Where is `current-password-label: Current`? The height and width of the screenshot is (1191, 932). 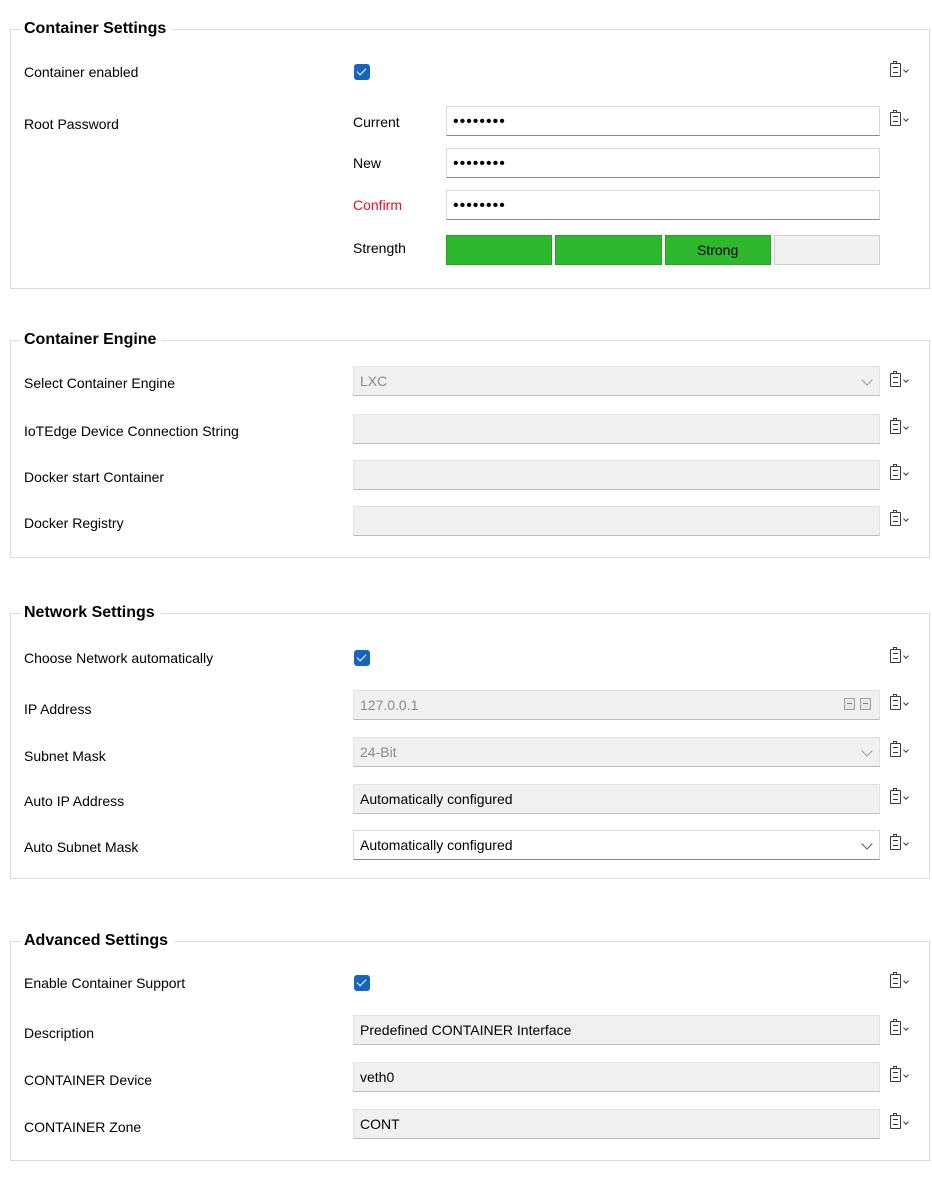 current-password-label: Current is located at coordinates (376, 122).